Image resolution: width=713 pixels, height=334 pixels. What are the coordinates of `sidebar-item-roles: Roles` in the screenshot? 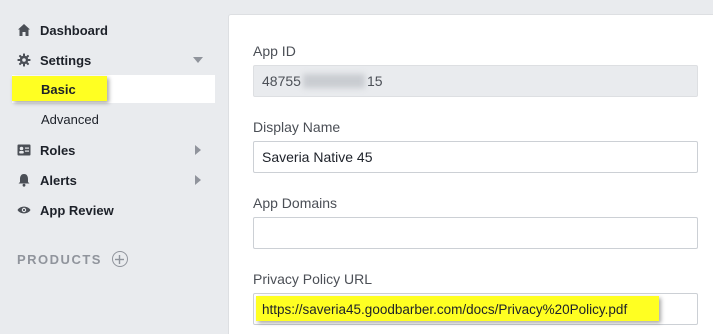 It's located at (107, 150).